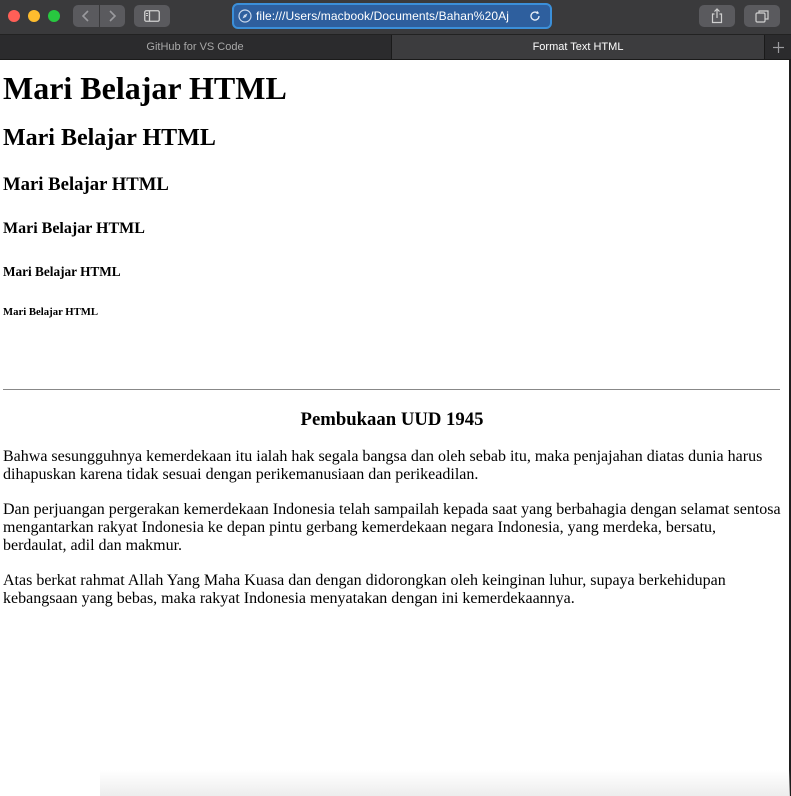  I want to click on heading-3: Mari Belajar HTML, so click(86, 184).